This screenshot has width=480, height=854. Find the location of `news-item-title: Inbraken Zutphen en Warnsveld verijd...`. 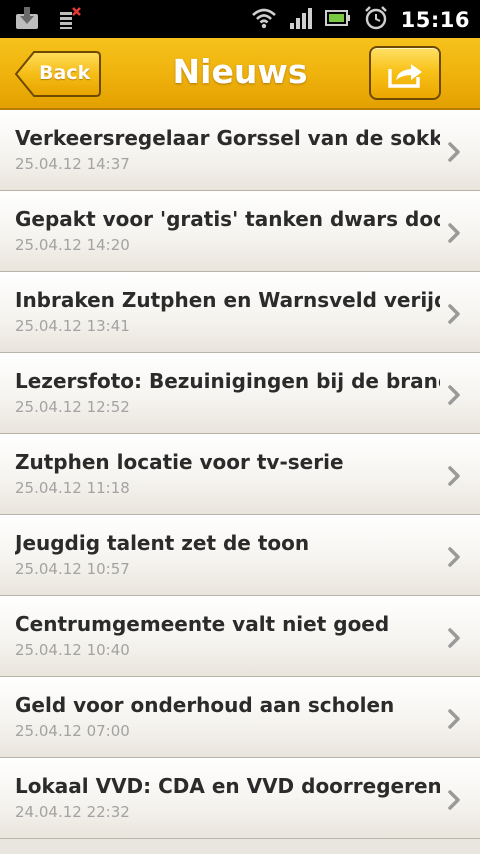

news-item-title: Inbraken Zutphen en Warnsveld verijd... is located at coordinates (227, 300).